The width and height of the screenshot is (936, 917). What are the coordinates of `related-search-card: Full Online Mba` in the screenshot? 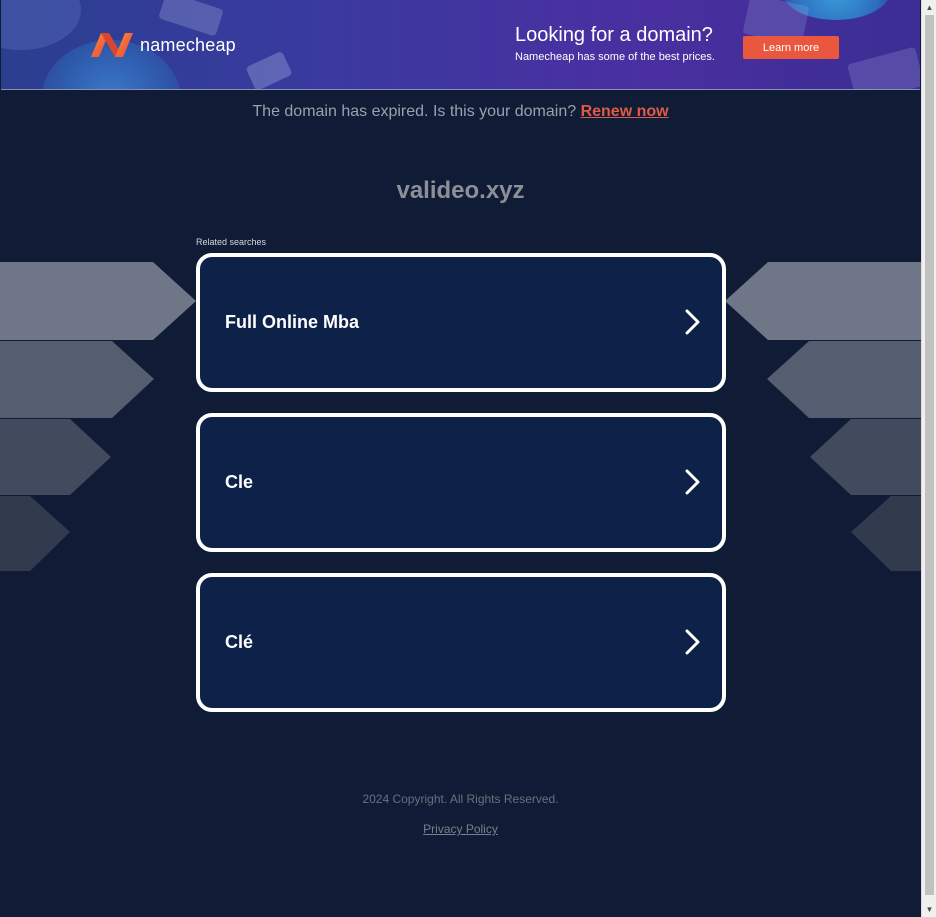 It's located at (461, 322).